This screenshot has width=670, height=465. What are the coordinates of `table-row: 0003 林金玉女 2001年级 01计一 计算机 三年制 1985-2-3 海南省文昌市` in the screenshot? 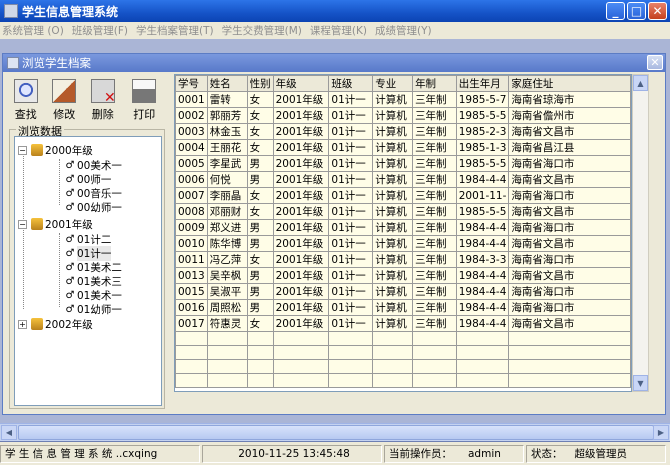 It's located at (403, 131).